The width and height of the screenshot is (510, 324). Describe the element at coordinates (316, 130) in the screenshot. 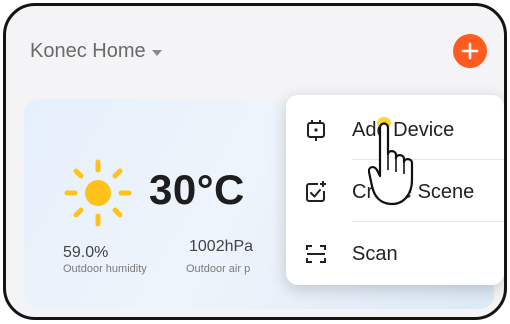

I see `add-device-icon` at that location.